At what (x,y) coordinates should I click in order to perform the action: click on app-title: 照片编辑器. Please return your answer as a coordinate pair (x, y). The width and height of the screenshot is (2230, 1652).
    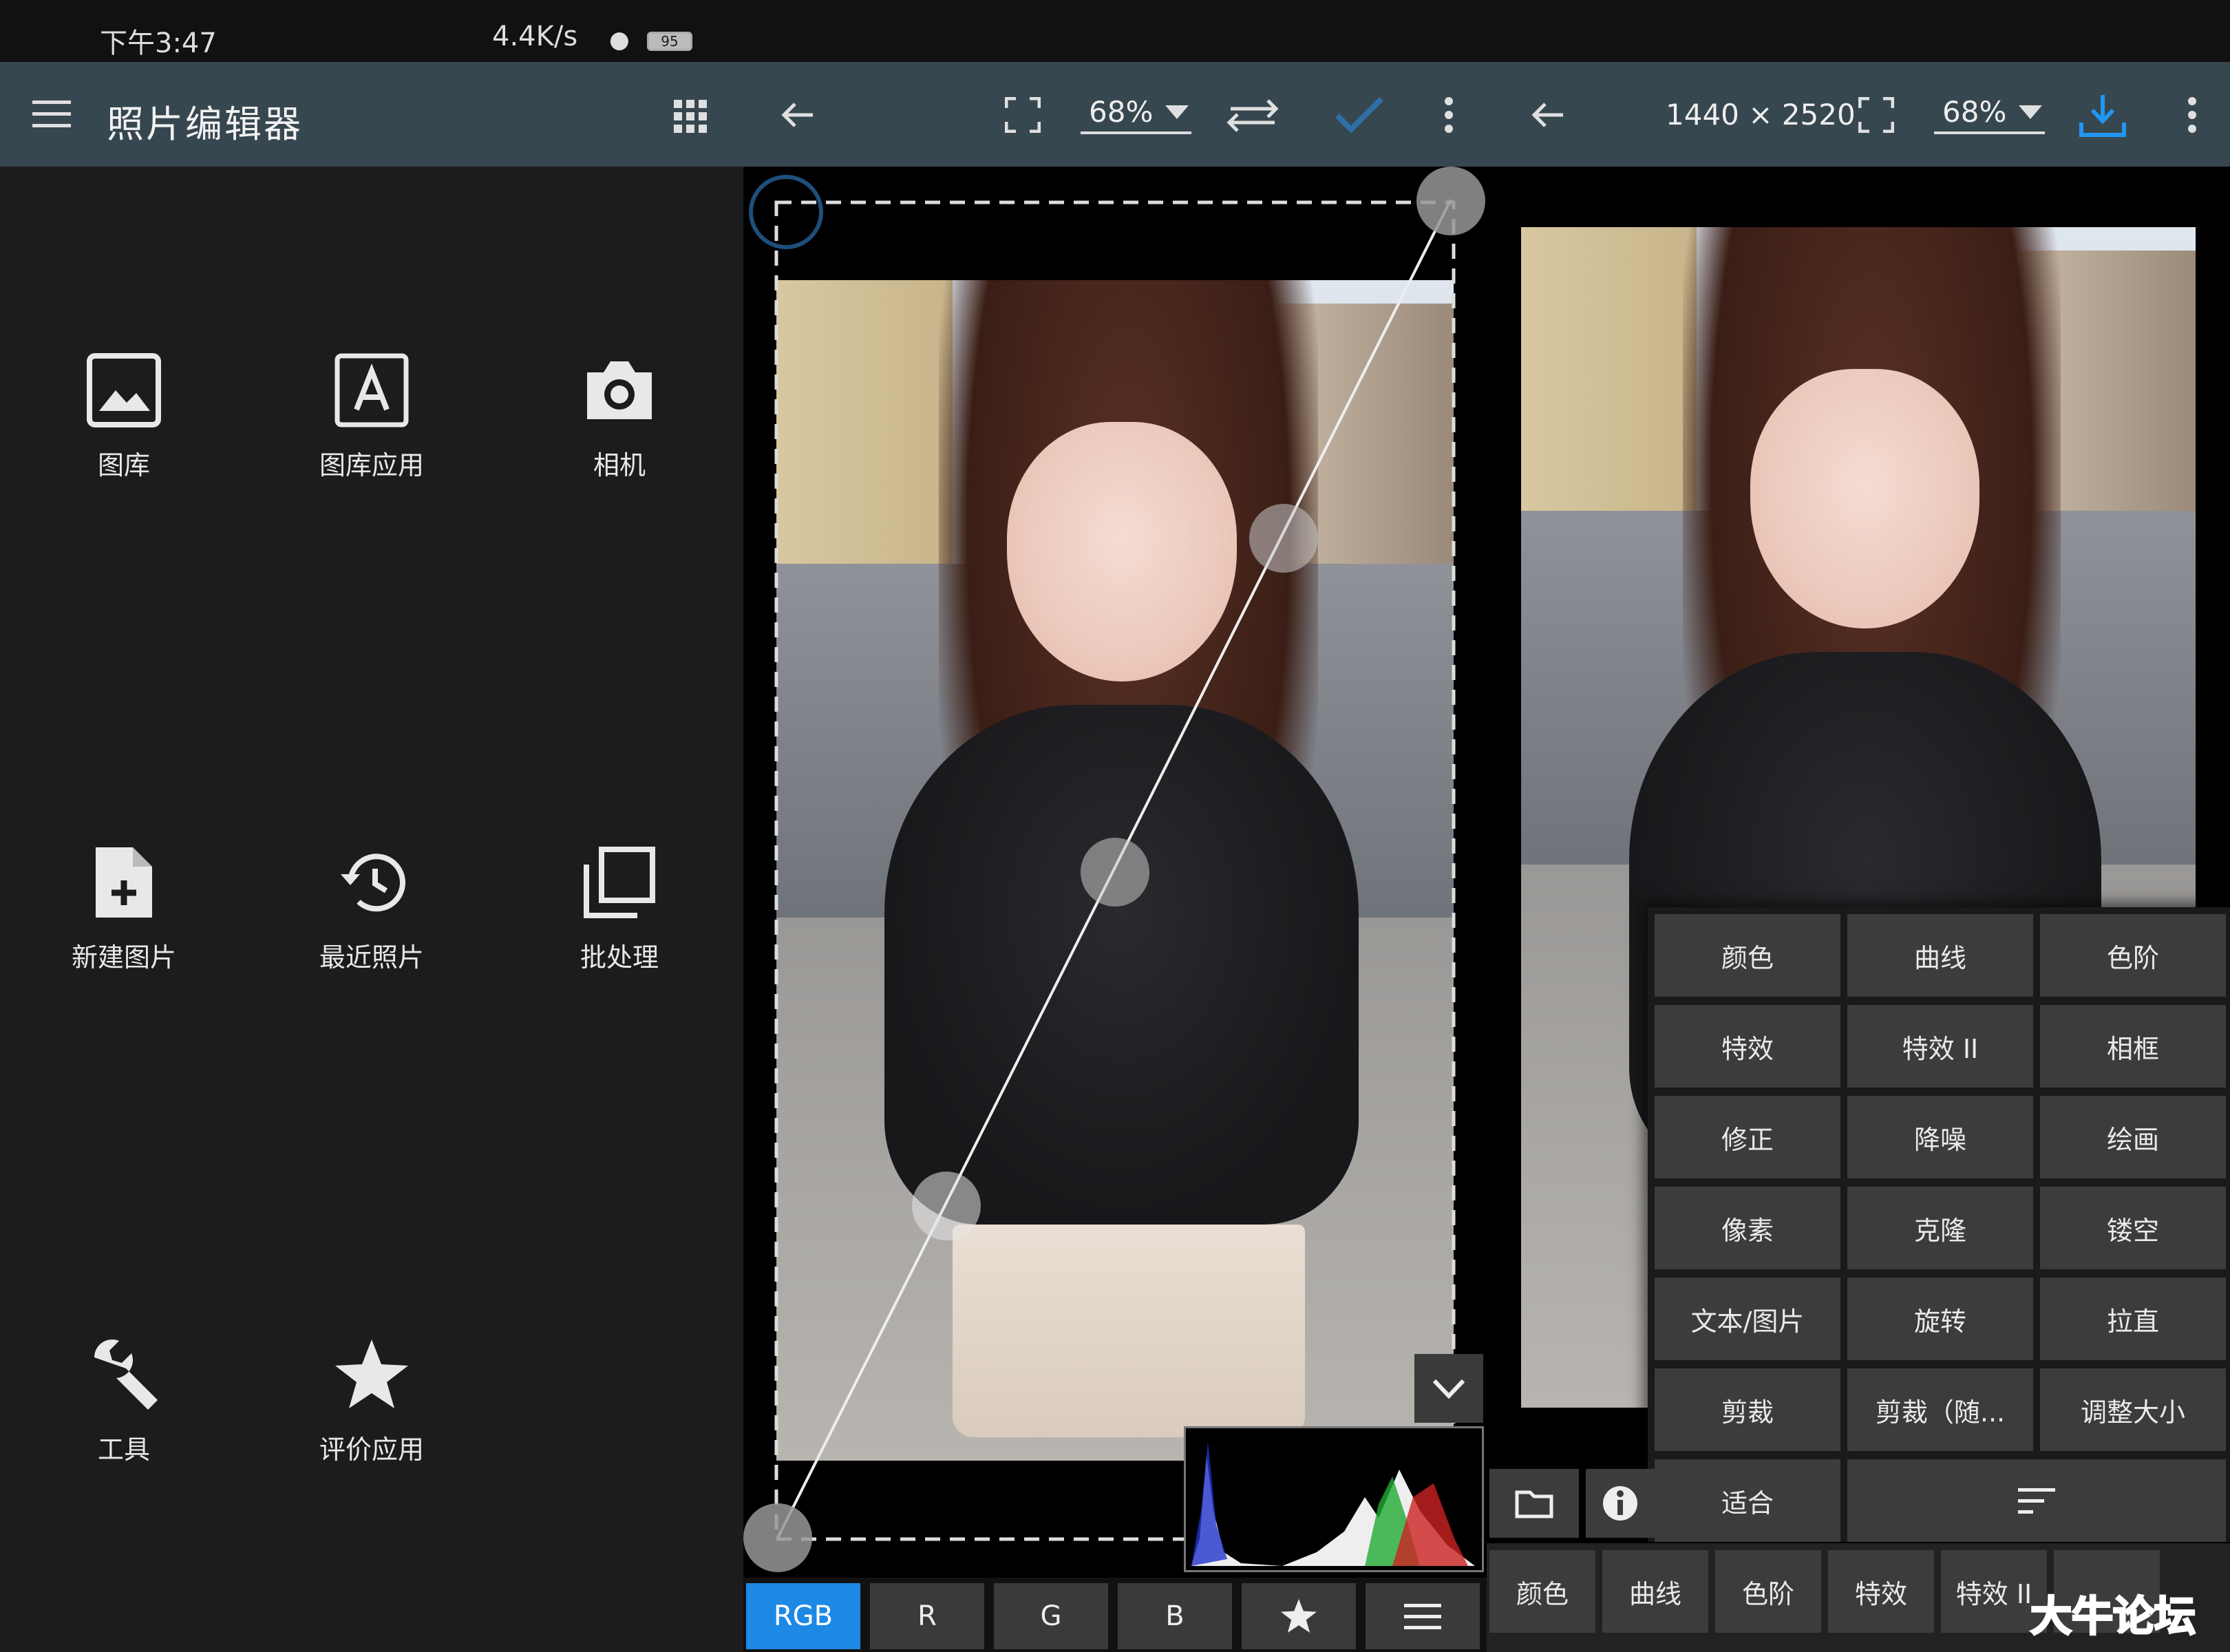
    Looking at the image, I should click on (205, 125).